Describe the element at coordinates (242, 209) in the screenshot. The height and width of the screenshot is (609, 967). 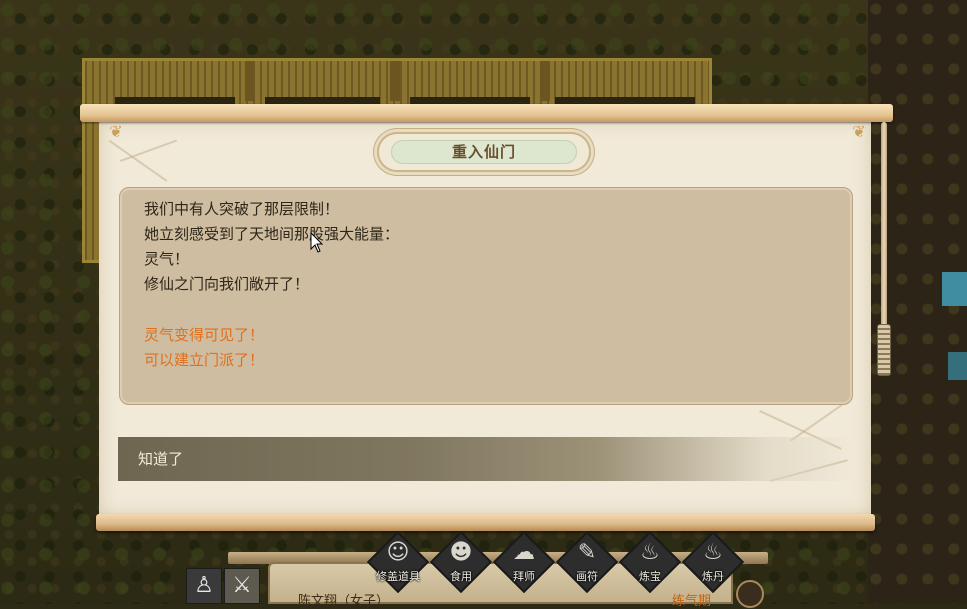
I see `message-line: 我们中有人突破了那层限制！` at that location.